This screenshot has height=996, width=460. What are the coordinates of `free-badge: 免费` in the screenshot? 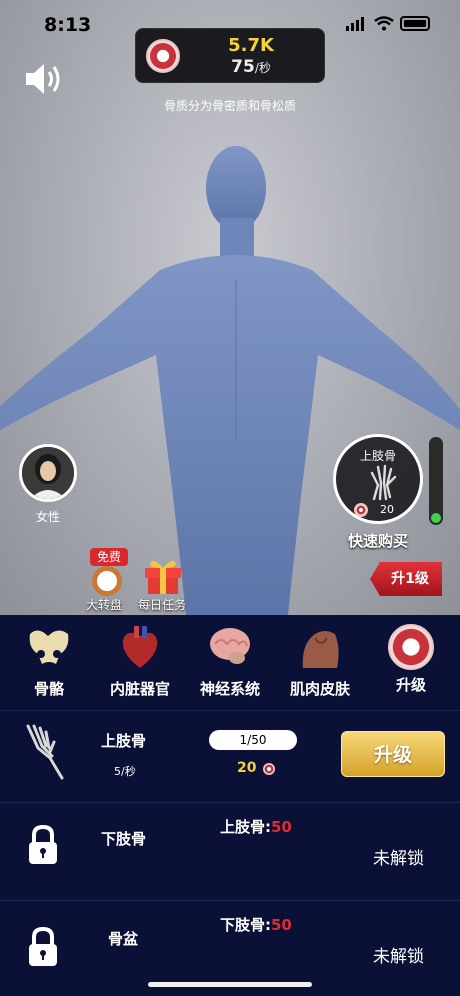 It's located at (109, 557).